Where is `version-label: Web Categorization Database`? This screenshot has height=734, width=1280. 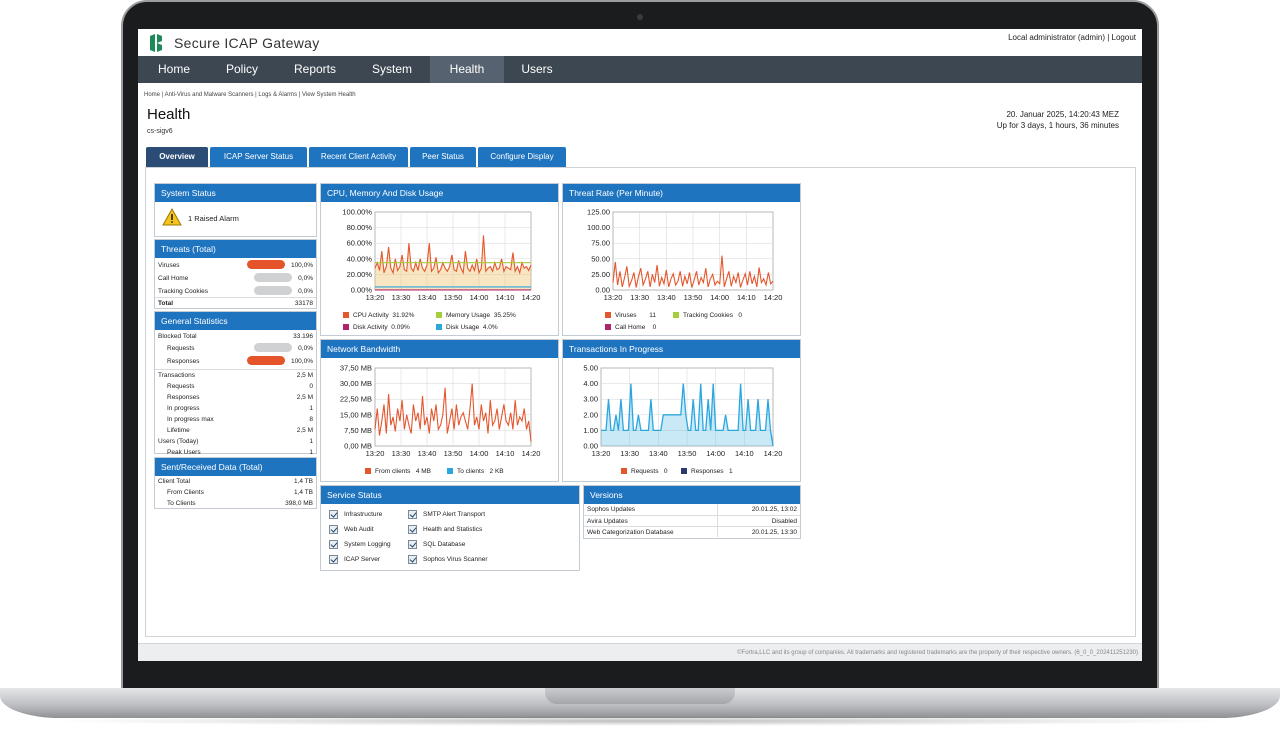
version-label: Web Categorization Database is located at coordinates (630, 532).